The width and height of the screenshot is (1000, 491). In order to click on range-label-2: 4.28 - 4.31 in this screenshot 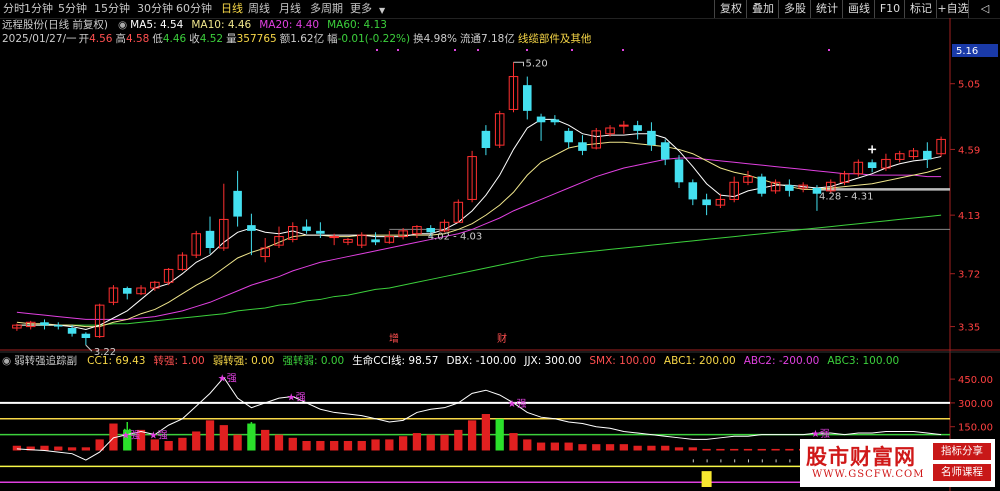, I will do `click(846, 196)`.